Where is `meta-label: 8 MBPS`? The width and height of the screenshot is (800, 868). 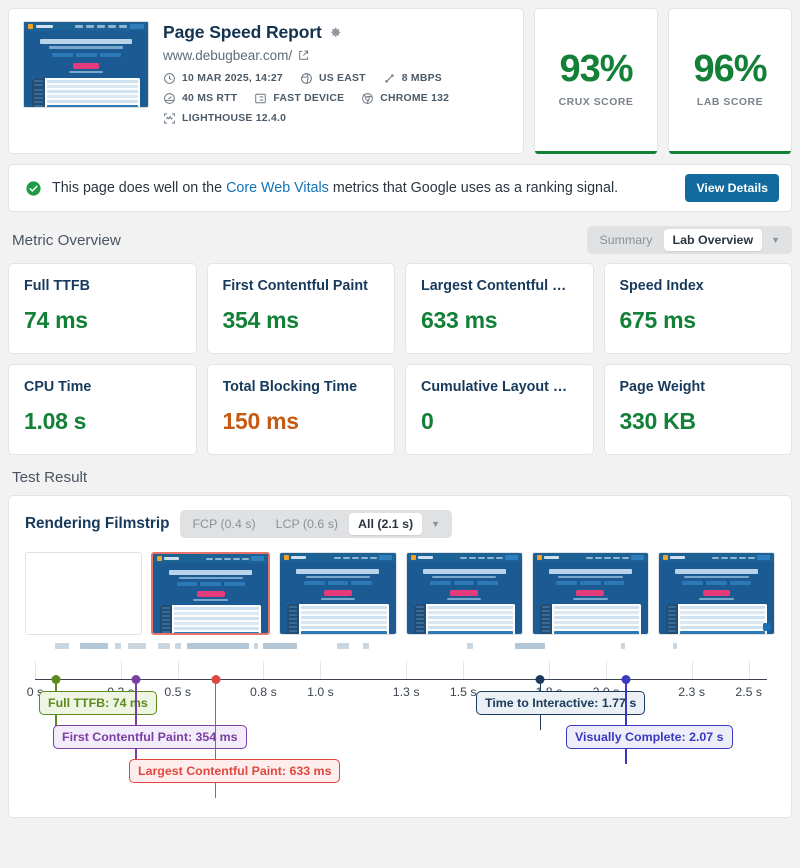 meta-label: 8 MBPS is located at coordinates (421, 78).